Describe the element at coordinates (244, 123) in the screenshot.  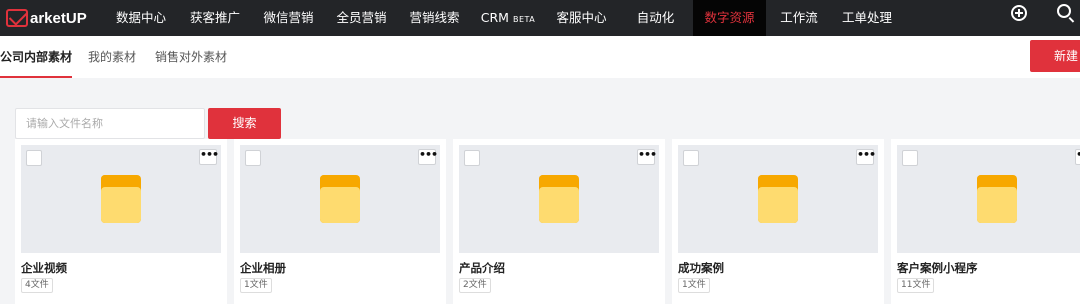
I see `search-button: 搜索` at that location.